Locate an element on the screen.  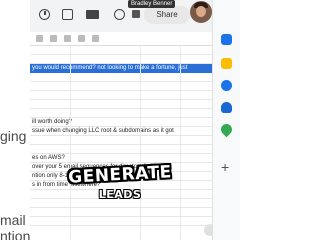
chat-icon is located at coordinates (67, 14).